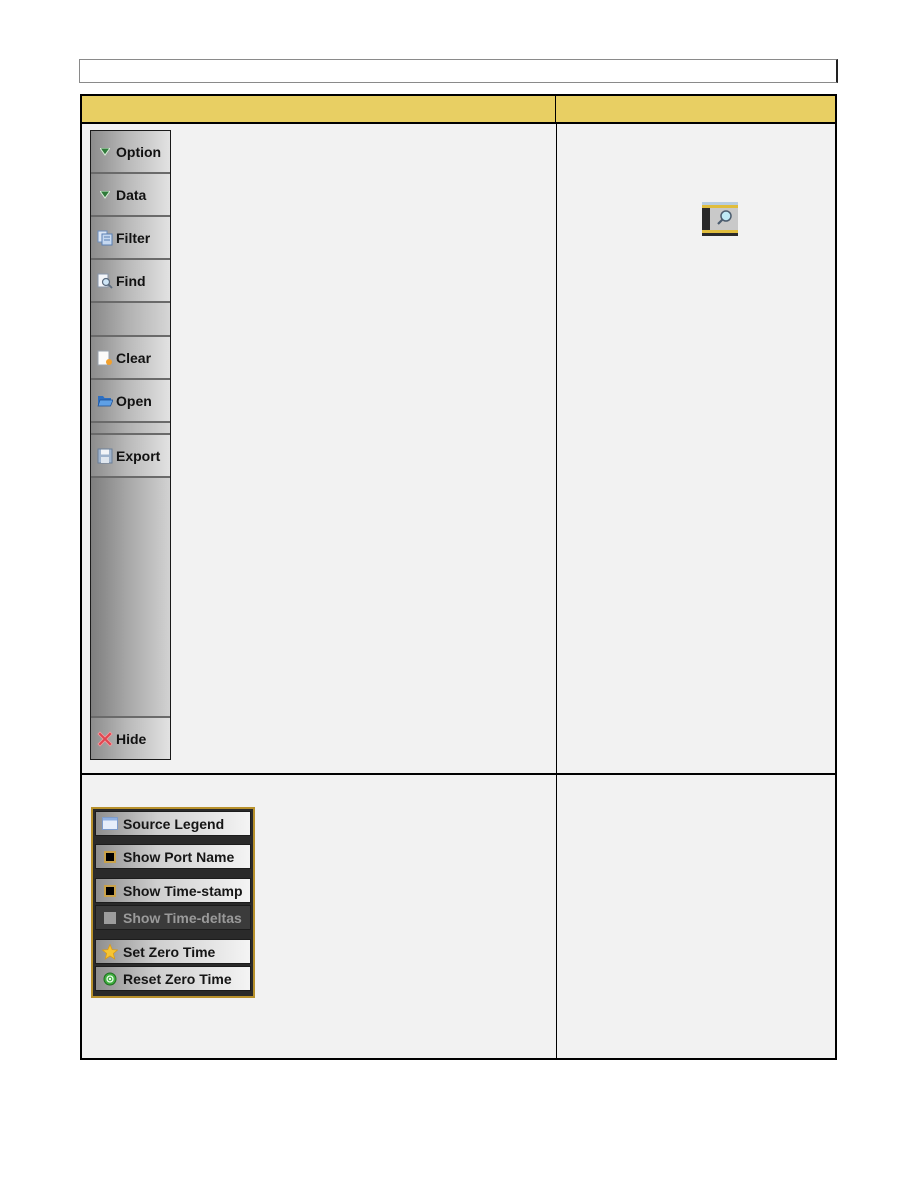 This screenshot has width=918, height=1188. Describe the element at coordinates (105, 456) in the screenshot. I see `save-icon` at that location.